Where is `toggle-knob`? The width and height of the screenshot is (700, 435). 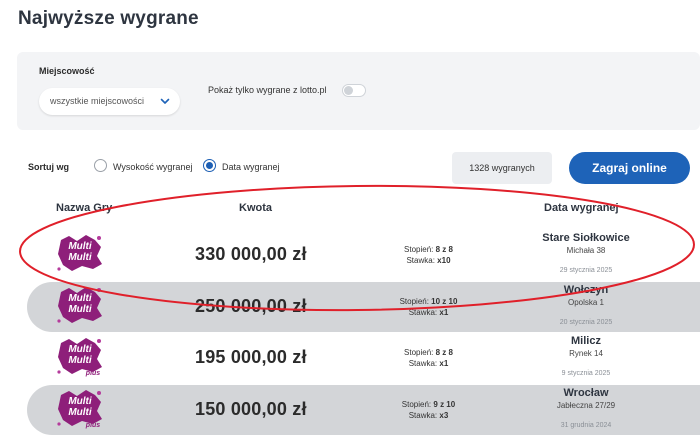 toggle-knob is located at coordinates (348, 90).